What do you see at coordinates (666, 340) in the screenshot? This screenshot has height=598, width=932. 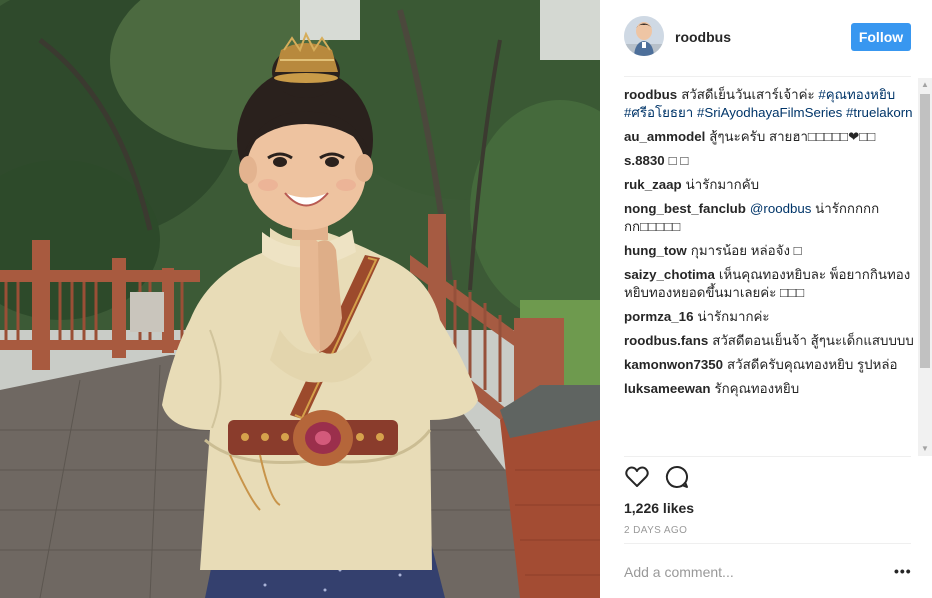 I see `comment-username: roodbus.fans` at bounding box center [666, 340].